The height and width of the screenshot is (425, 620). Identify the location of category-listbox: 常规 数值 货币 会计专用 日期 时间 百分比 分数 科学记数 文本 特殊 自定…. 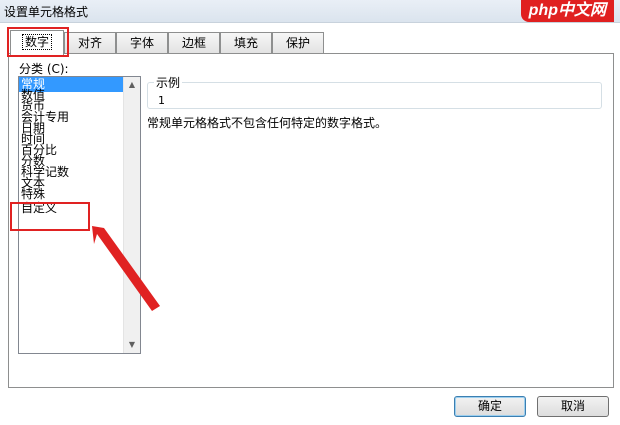
(79, 215).